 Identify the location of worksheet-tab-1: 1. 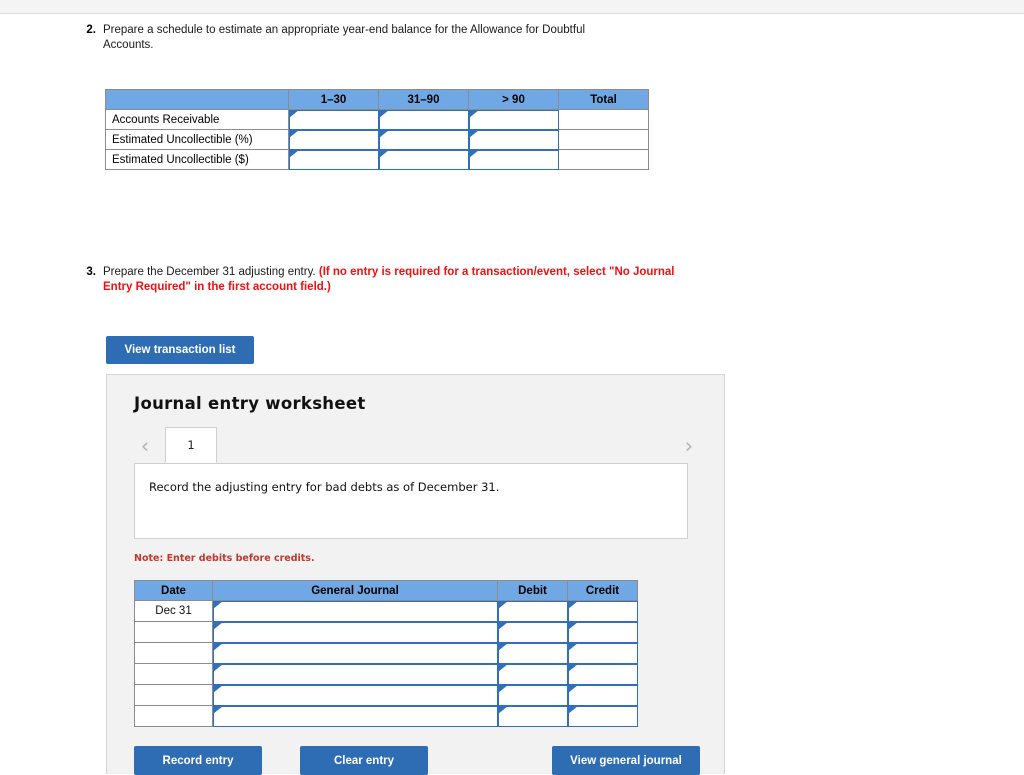
(191, 445).